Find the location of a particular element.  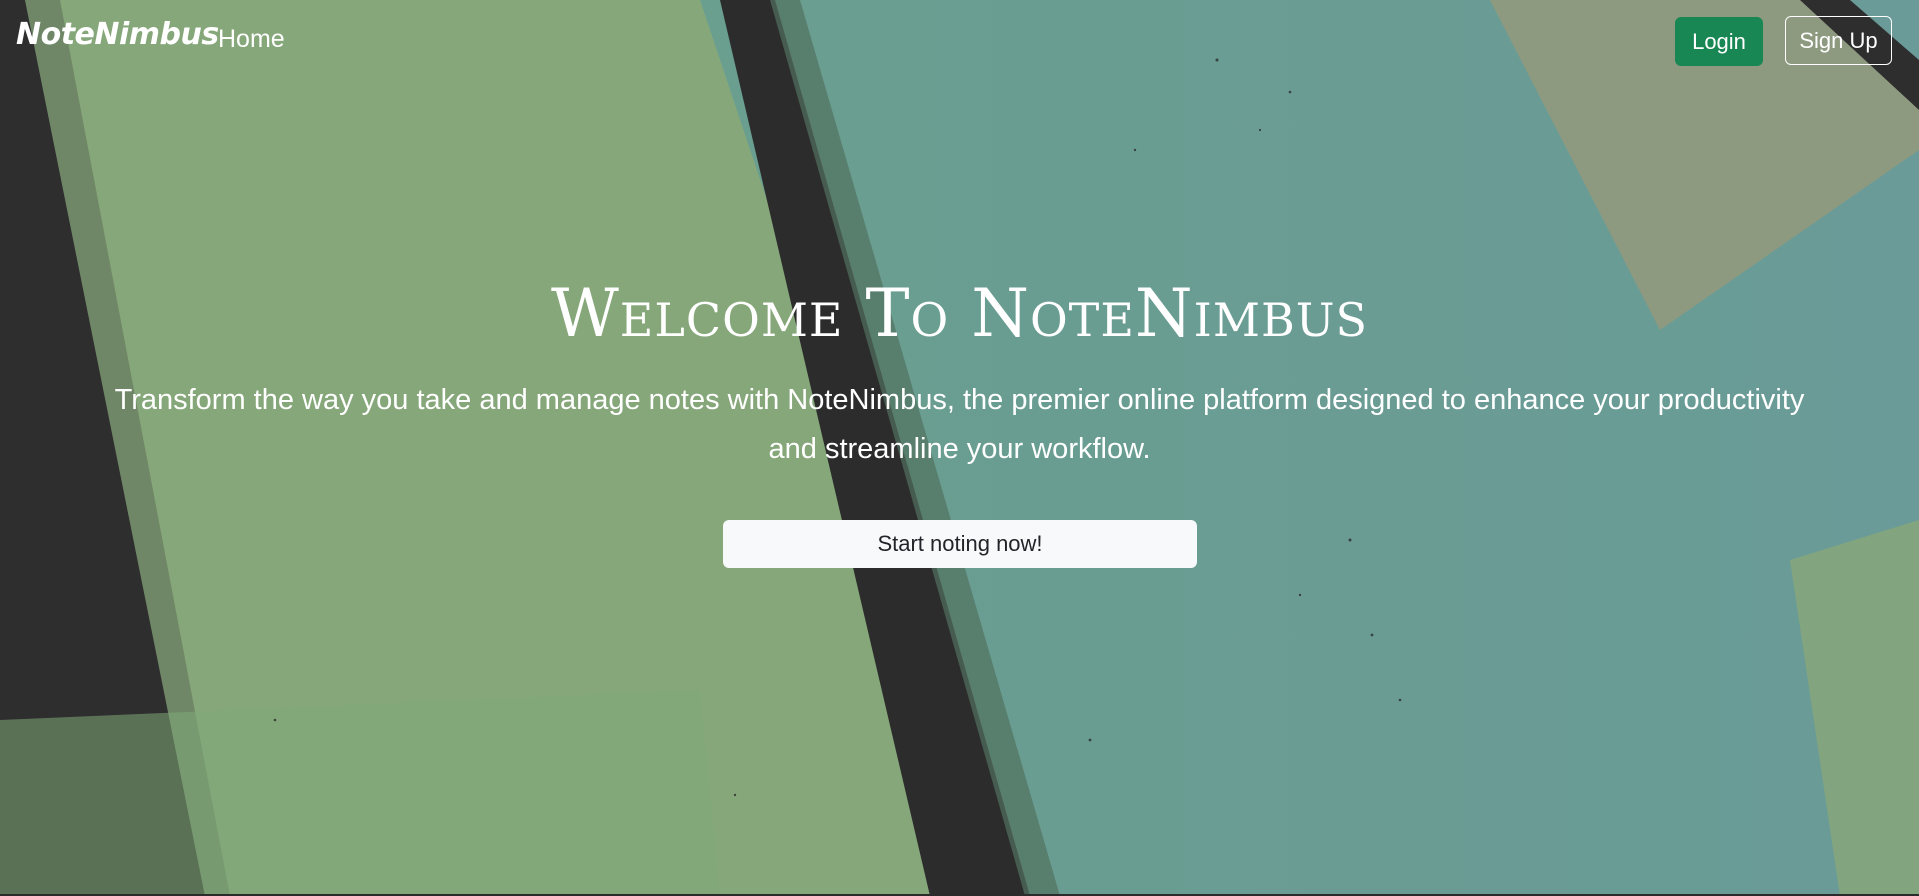

login-button: Login is located at coordinates (1719, 41).